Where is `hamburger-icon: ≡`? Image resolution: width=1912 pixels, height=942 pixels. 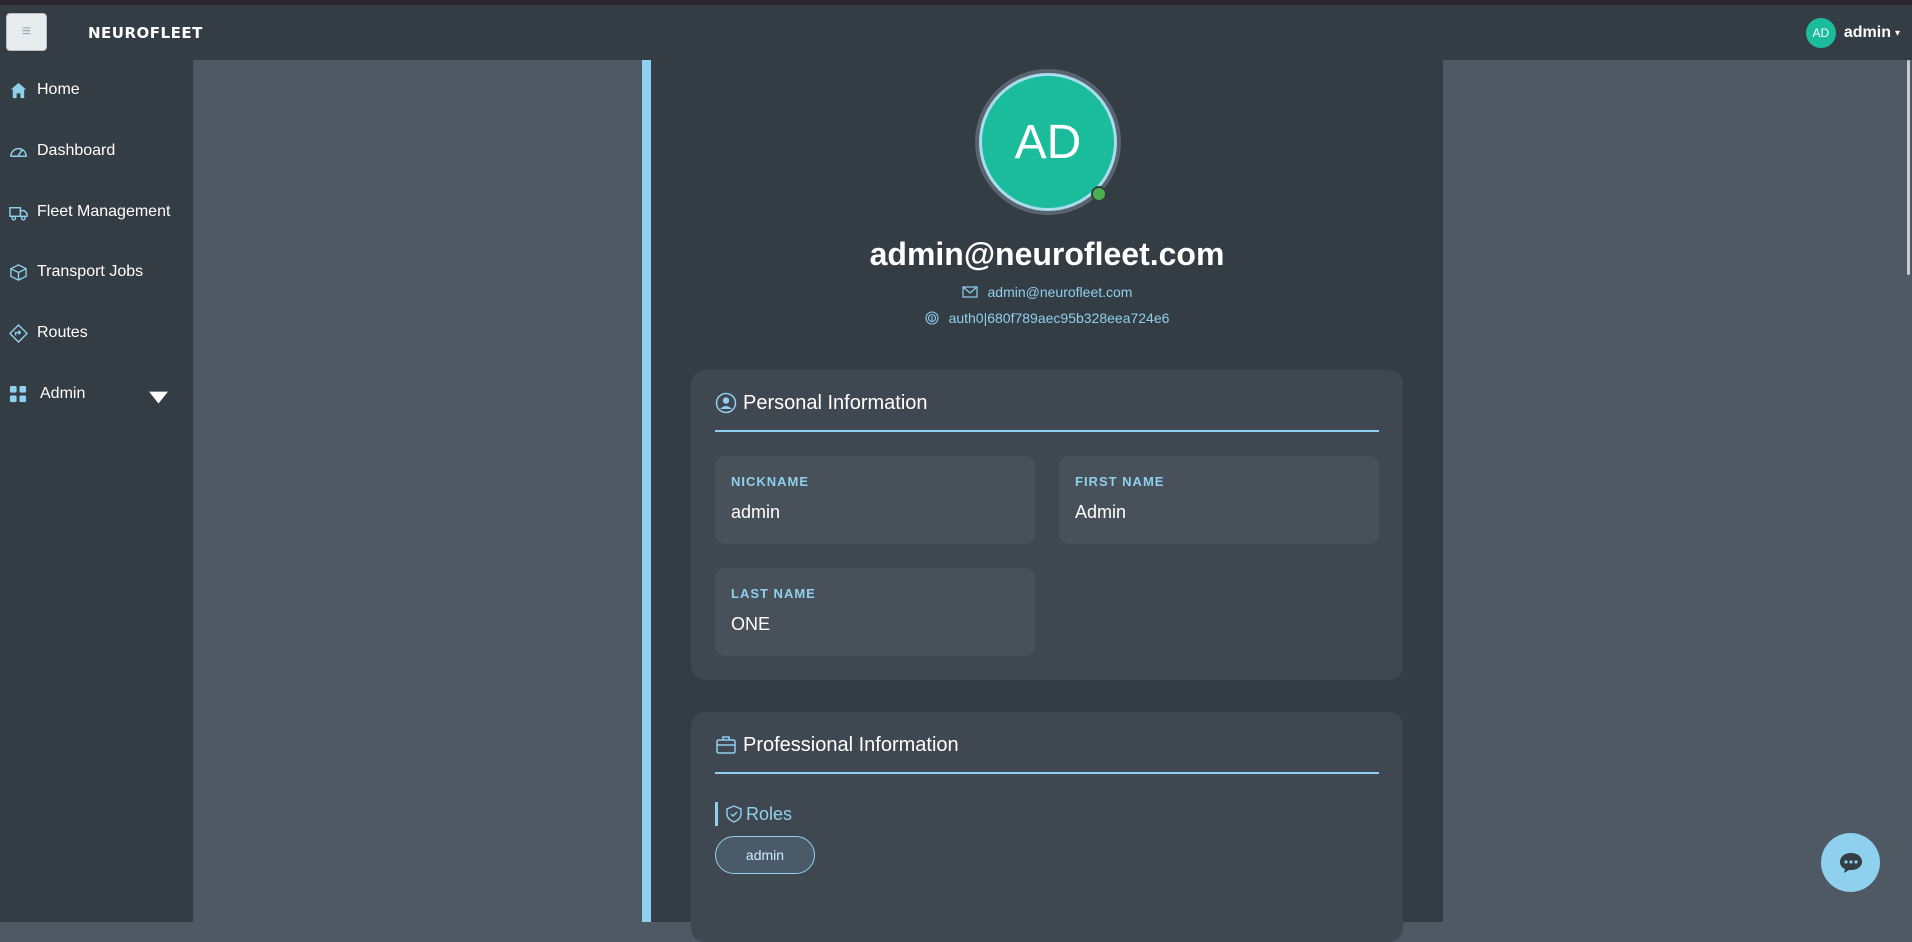
hamburger-icon: ≡ is located at coordinates (26, 31).